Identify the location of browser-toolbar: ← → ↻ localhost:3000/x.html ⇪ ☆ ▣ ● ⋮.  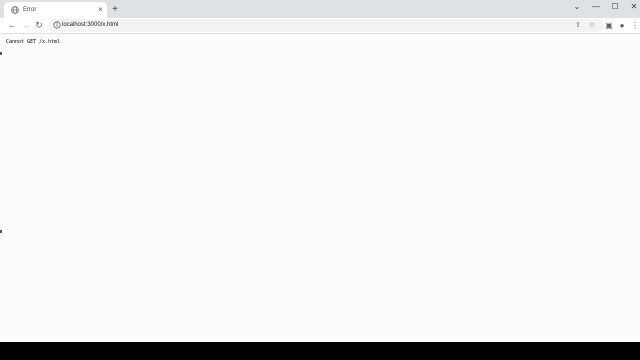
(320, 26).